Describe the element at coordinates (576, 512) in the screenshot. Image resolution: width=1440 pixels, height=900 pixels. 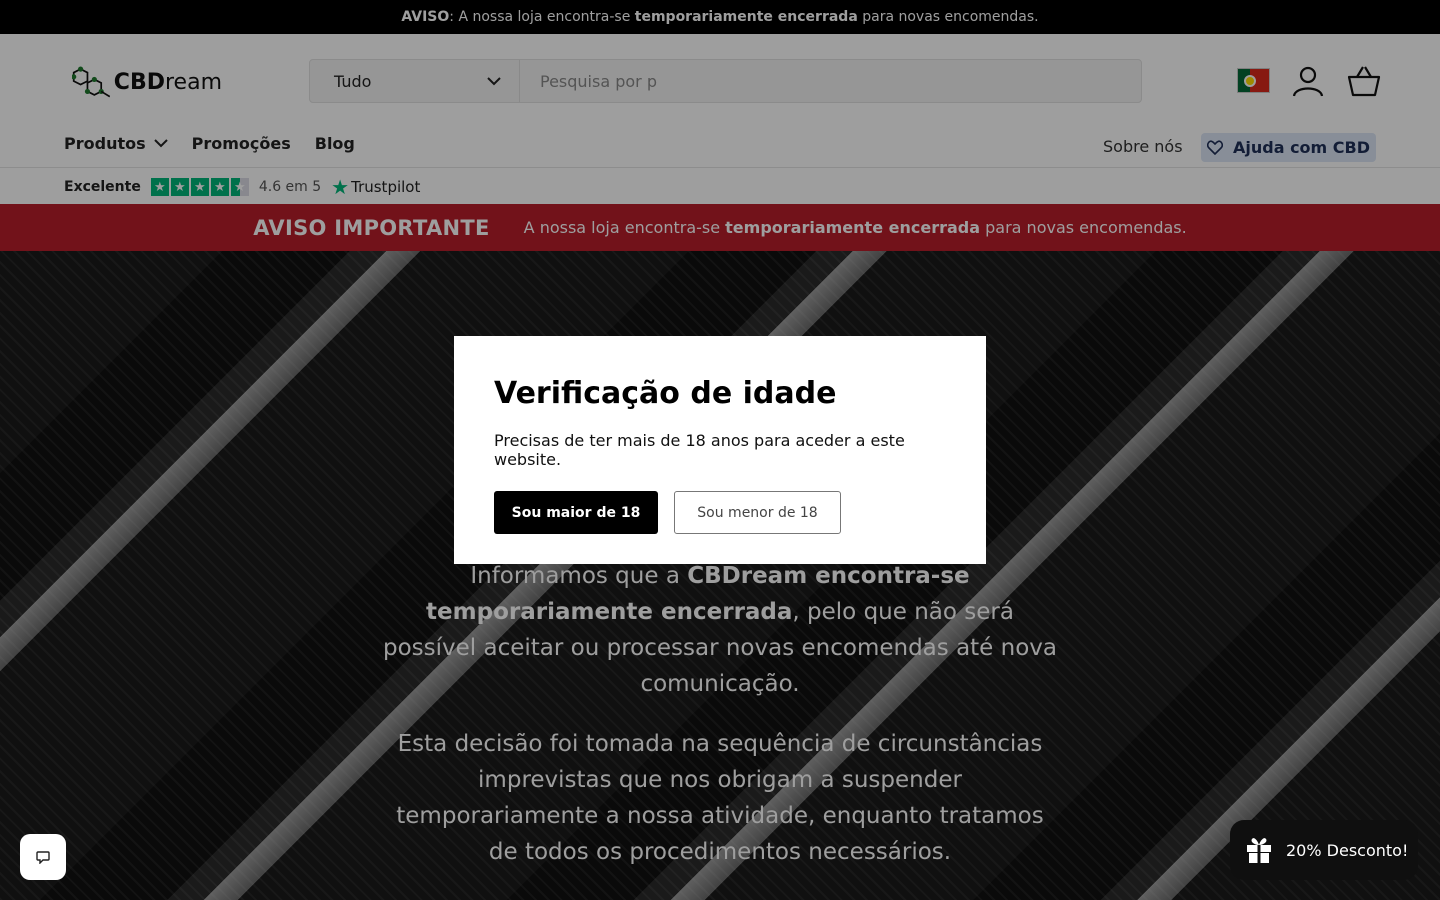
I see `over-18-button: Sou maior de 18` at that location.